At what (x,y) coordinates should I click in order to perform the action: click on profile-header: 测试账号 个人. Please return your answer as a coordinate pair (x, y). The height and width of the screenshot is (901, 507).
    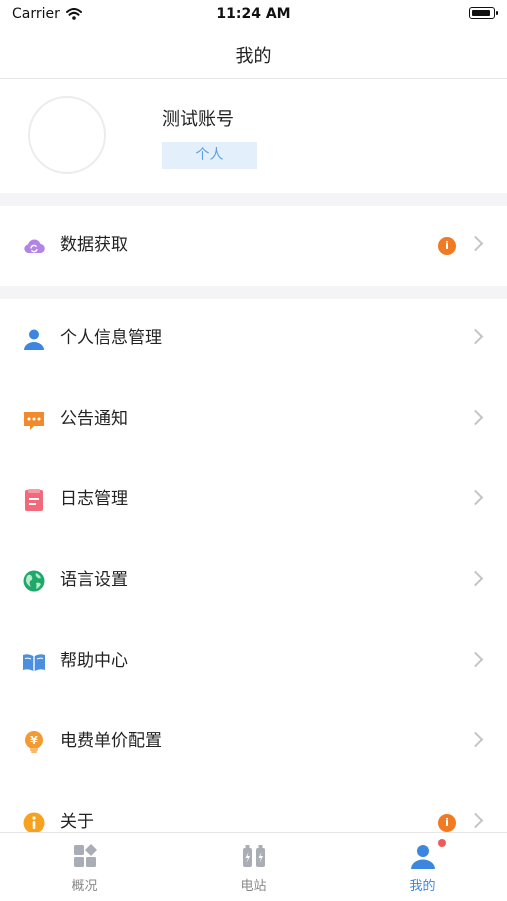
    Looking at the image, I should click on (253, 136).